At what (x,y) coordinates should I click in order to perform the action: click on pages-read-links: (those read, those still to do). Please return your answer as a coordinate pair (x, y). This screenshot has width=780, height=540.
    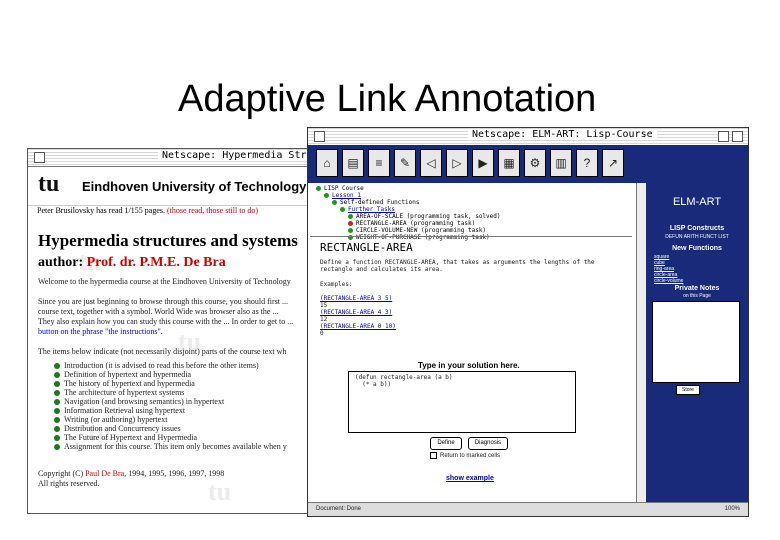
    Looking at the image, I should click on (212, 210).